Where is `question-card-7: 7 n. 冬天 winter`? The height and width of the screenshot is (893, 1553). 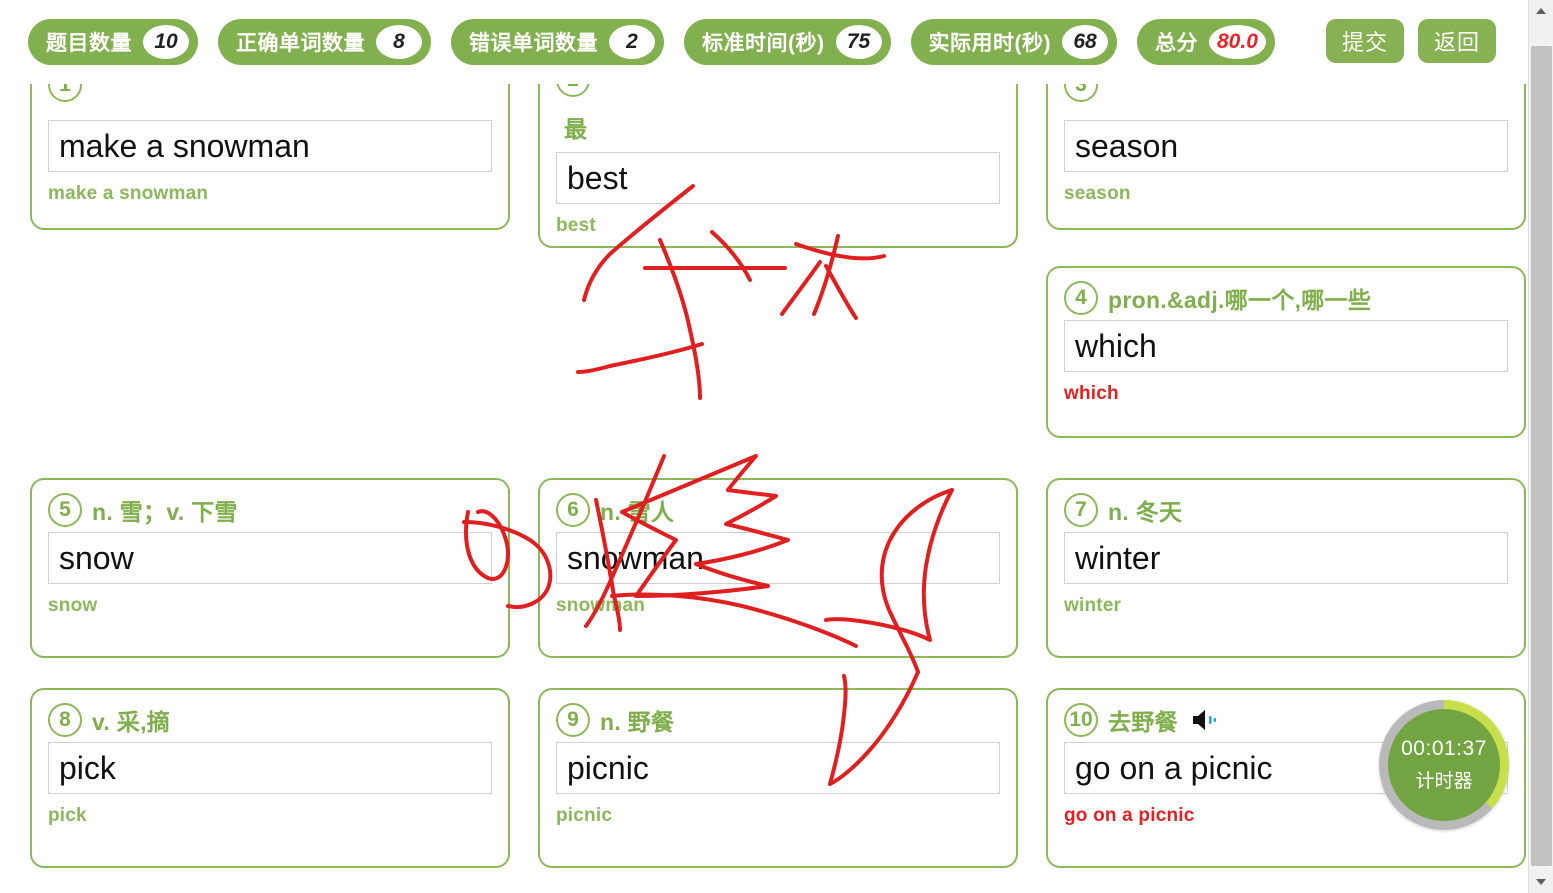
question-card-7: 7 n. 冬天 winter is located at coordinates (1286, 568).